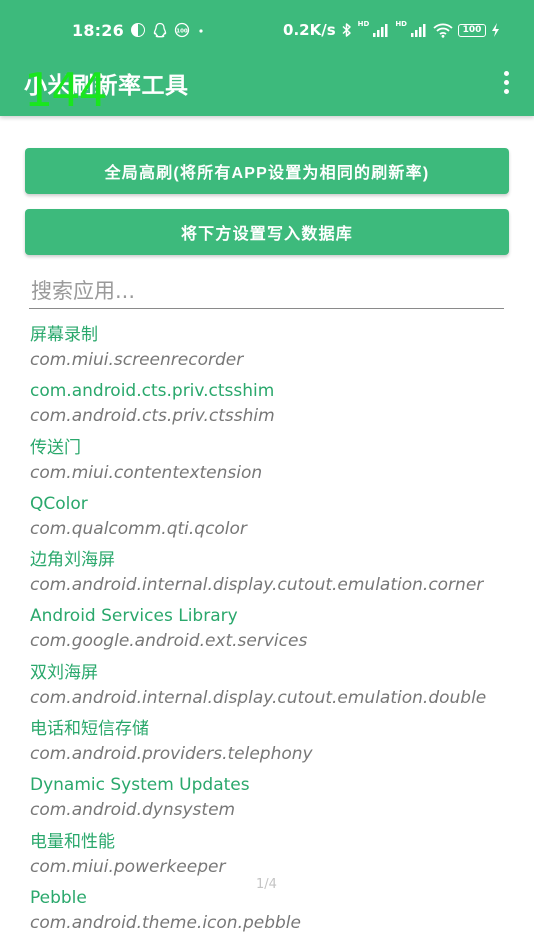  I want to click on charging-icon, so click(495, 30).